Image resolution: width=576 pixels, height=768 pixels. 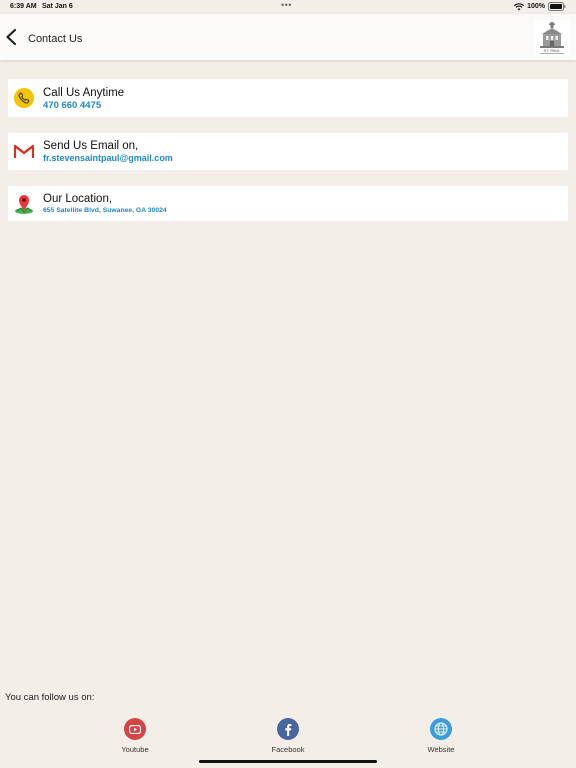 I want to click on phone-icon, so click(x=24, y=100).